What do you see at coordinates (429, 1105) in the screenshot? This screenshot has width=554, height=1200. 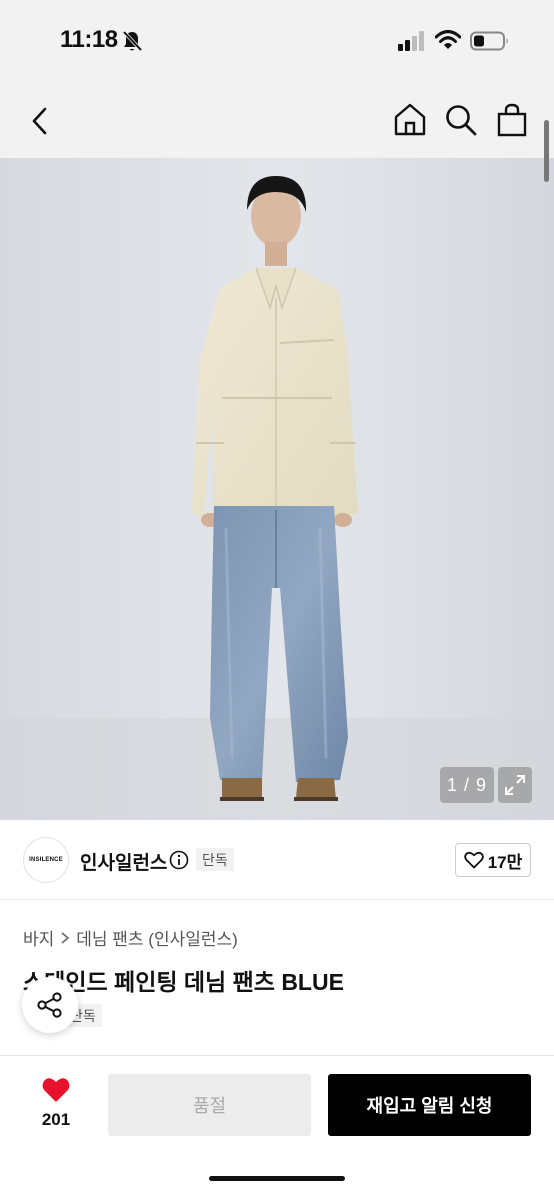 I see `restock-alert-button: 재입고 알림 신청` at bounding box center [429, 1105].